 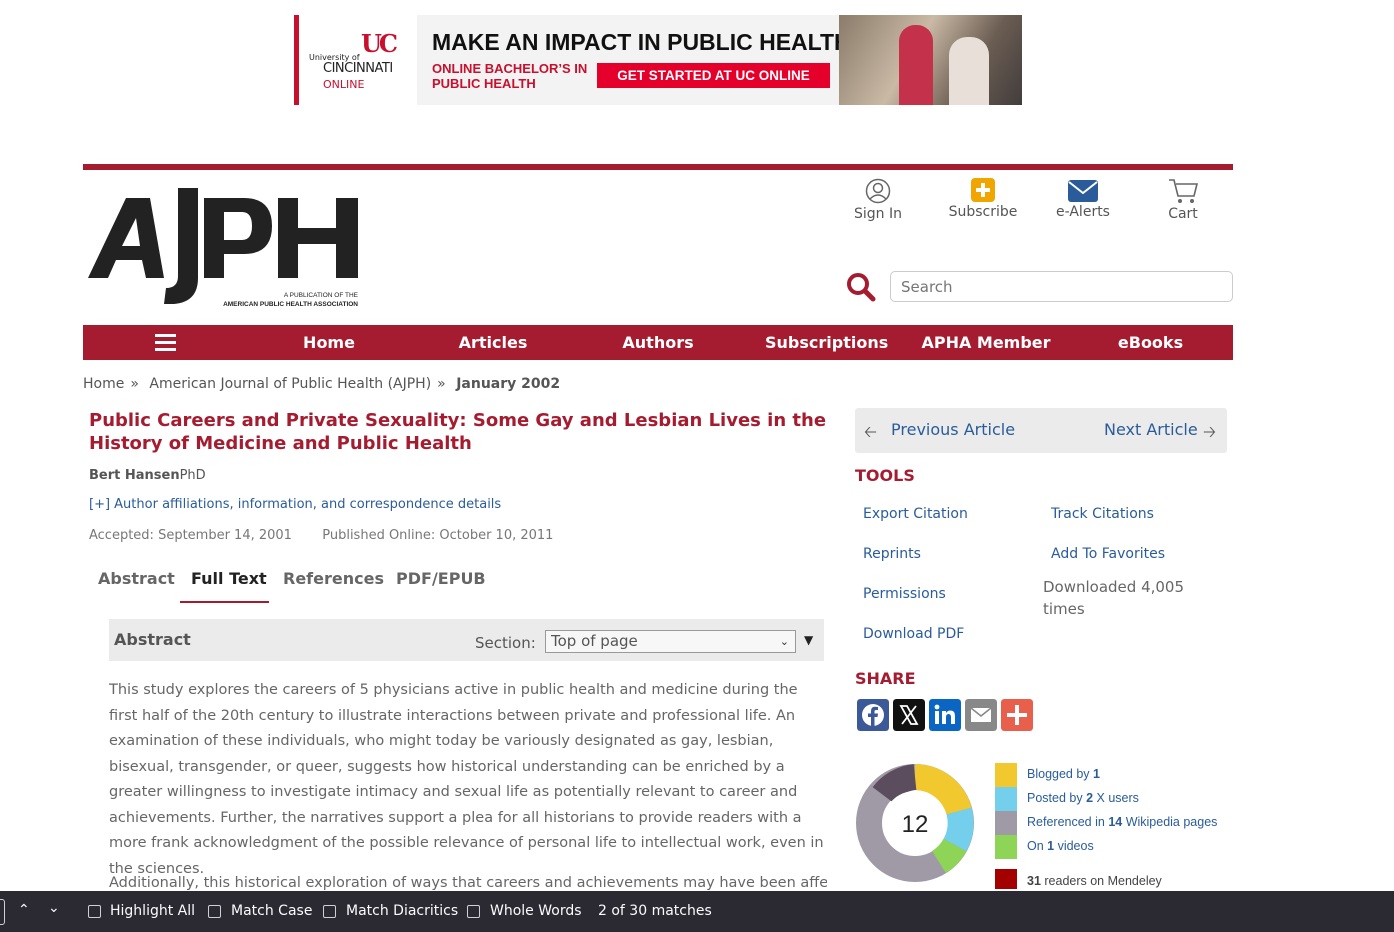 What do you see at coordinates (229, 578) in the screenshot?
I see `tab-full-text: Full Text` at bounding box center [229, 578].